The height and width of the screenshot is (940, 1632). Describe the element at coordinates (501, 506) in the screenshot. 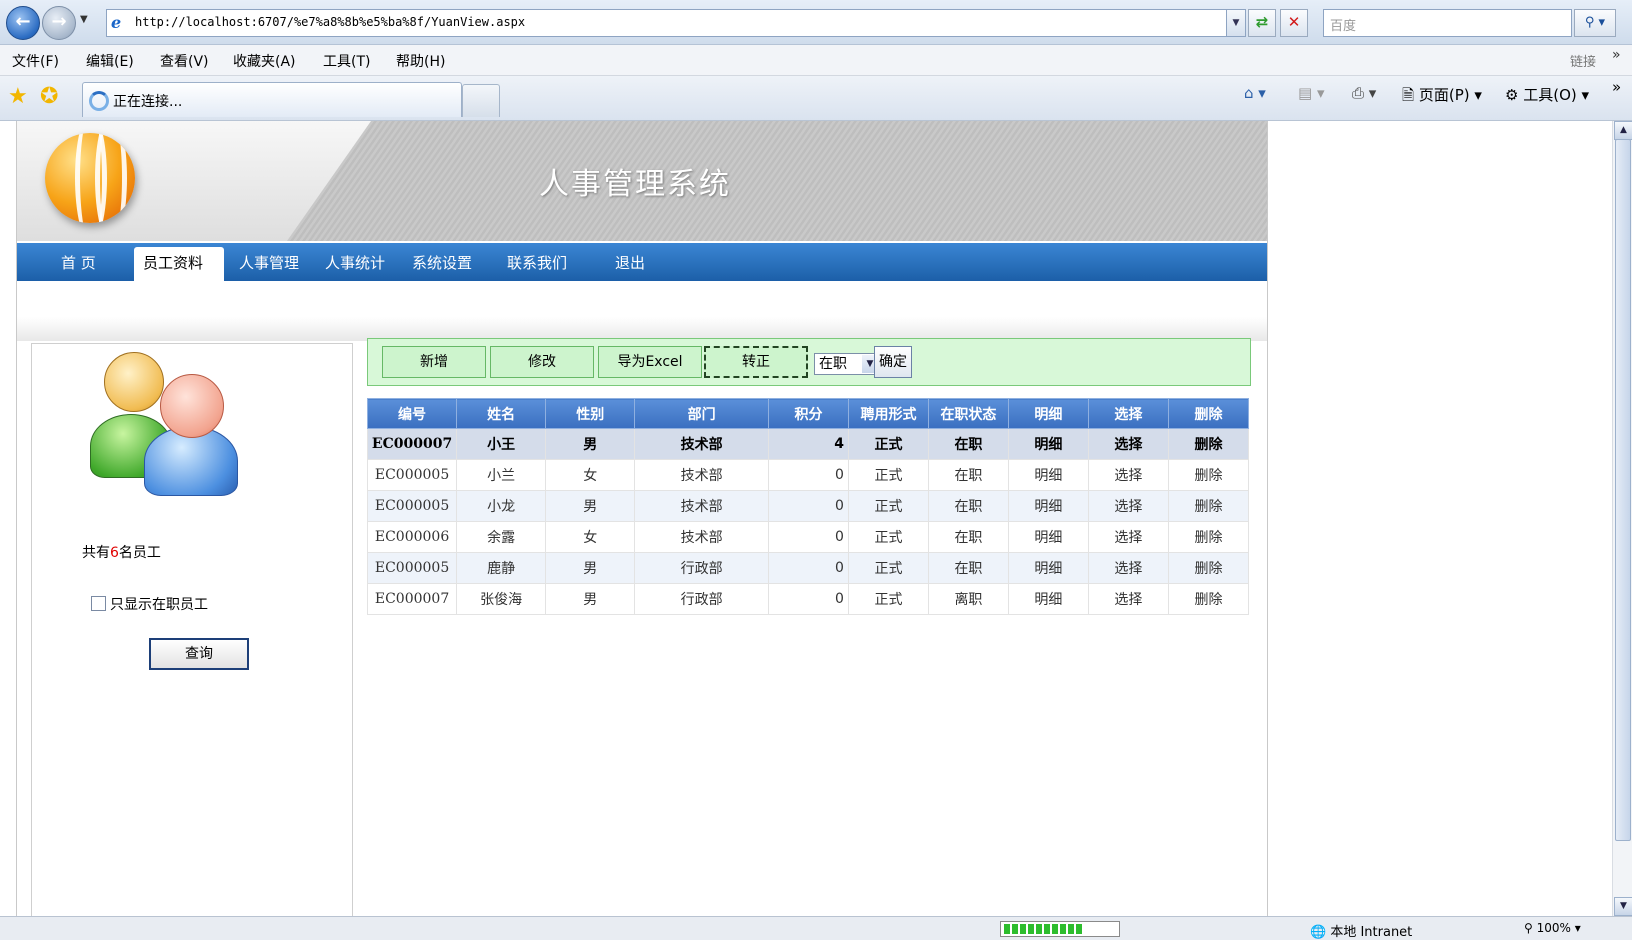

I see `cell-name: 小龙` at that location.